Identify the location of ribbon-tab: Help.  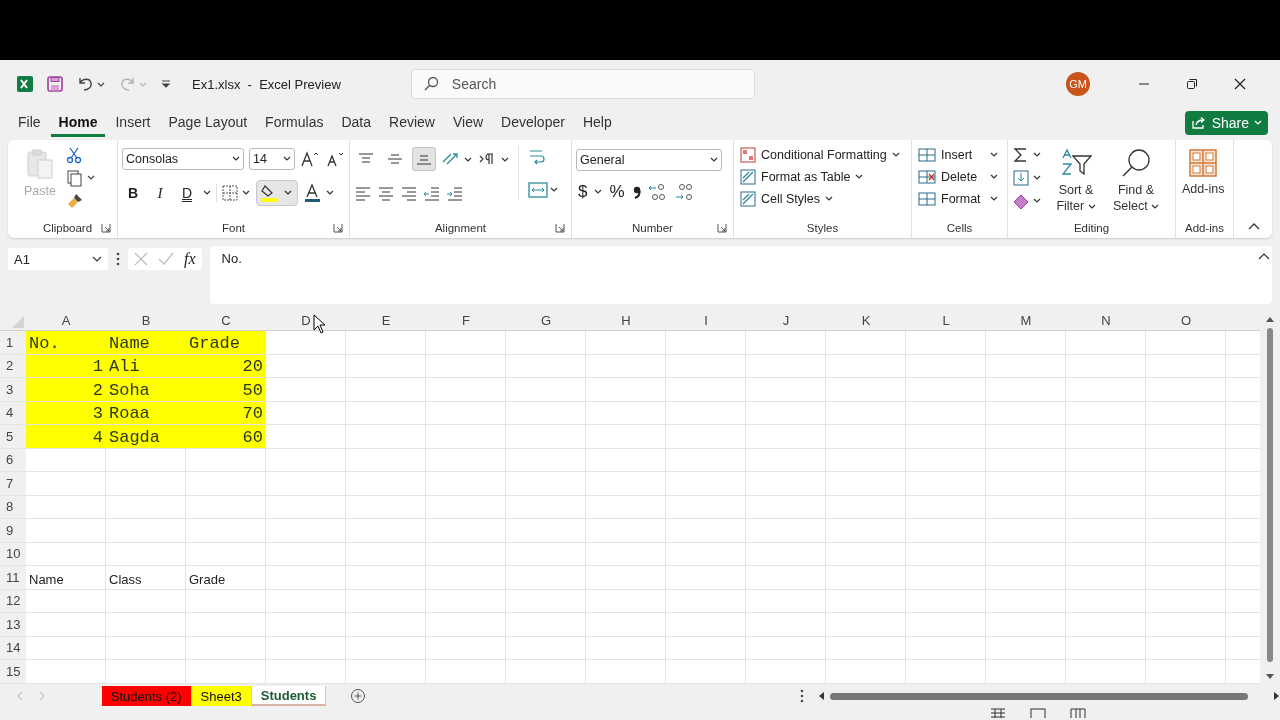
(597, 123).